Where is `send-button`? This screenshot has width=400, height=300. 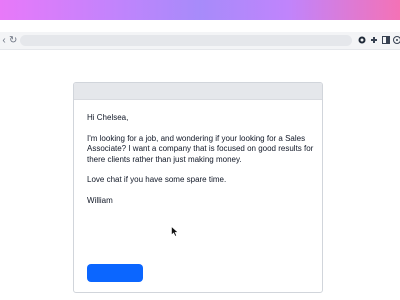 send-button is located at coordinates (115, 273).